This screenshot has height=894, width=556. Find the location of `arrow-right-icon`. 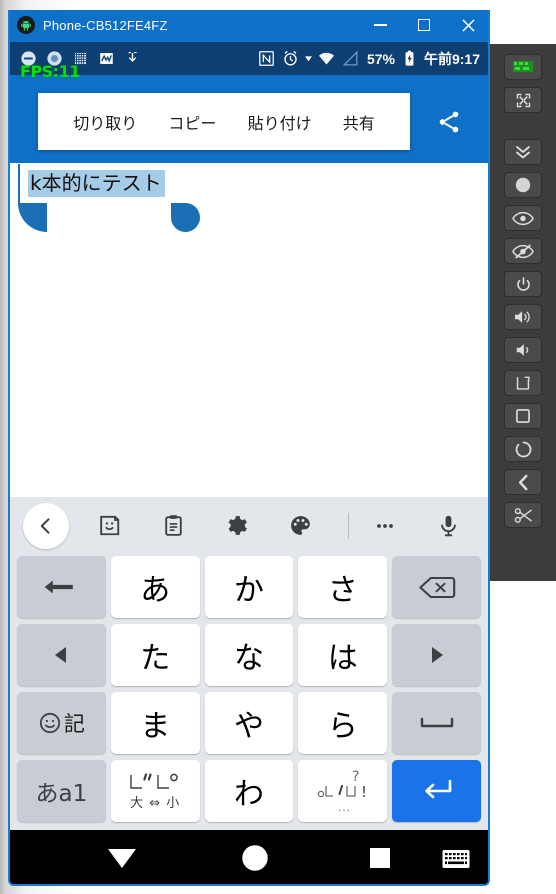

arrow-right-icon is located at coordinates (437, 655).